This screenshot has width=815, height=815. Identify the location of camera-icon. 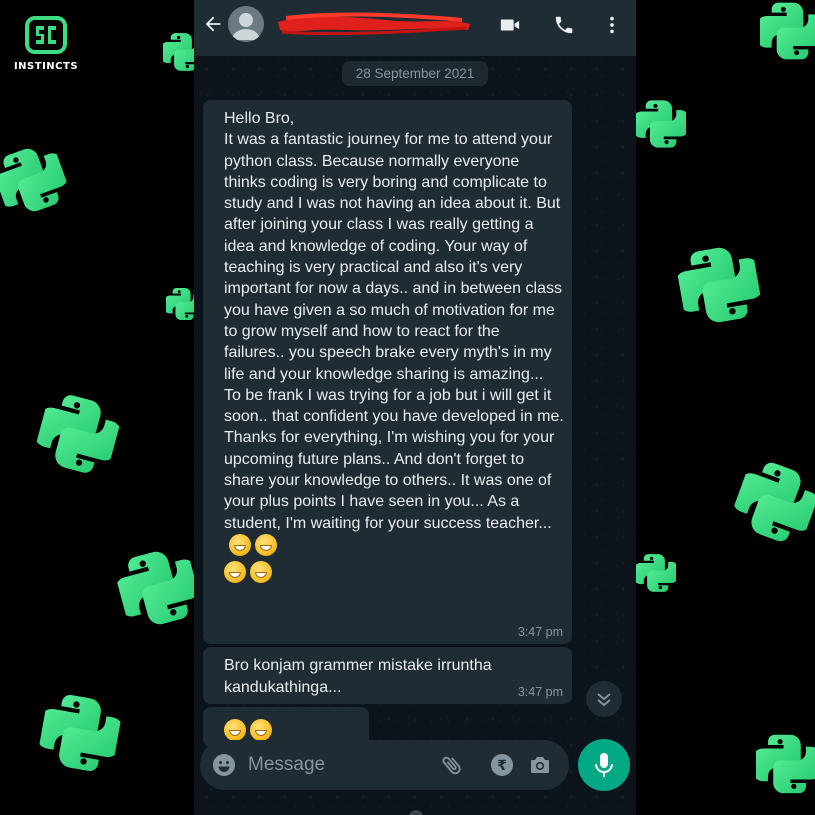
(540, 765).